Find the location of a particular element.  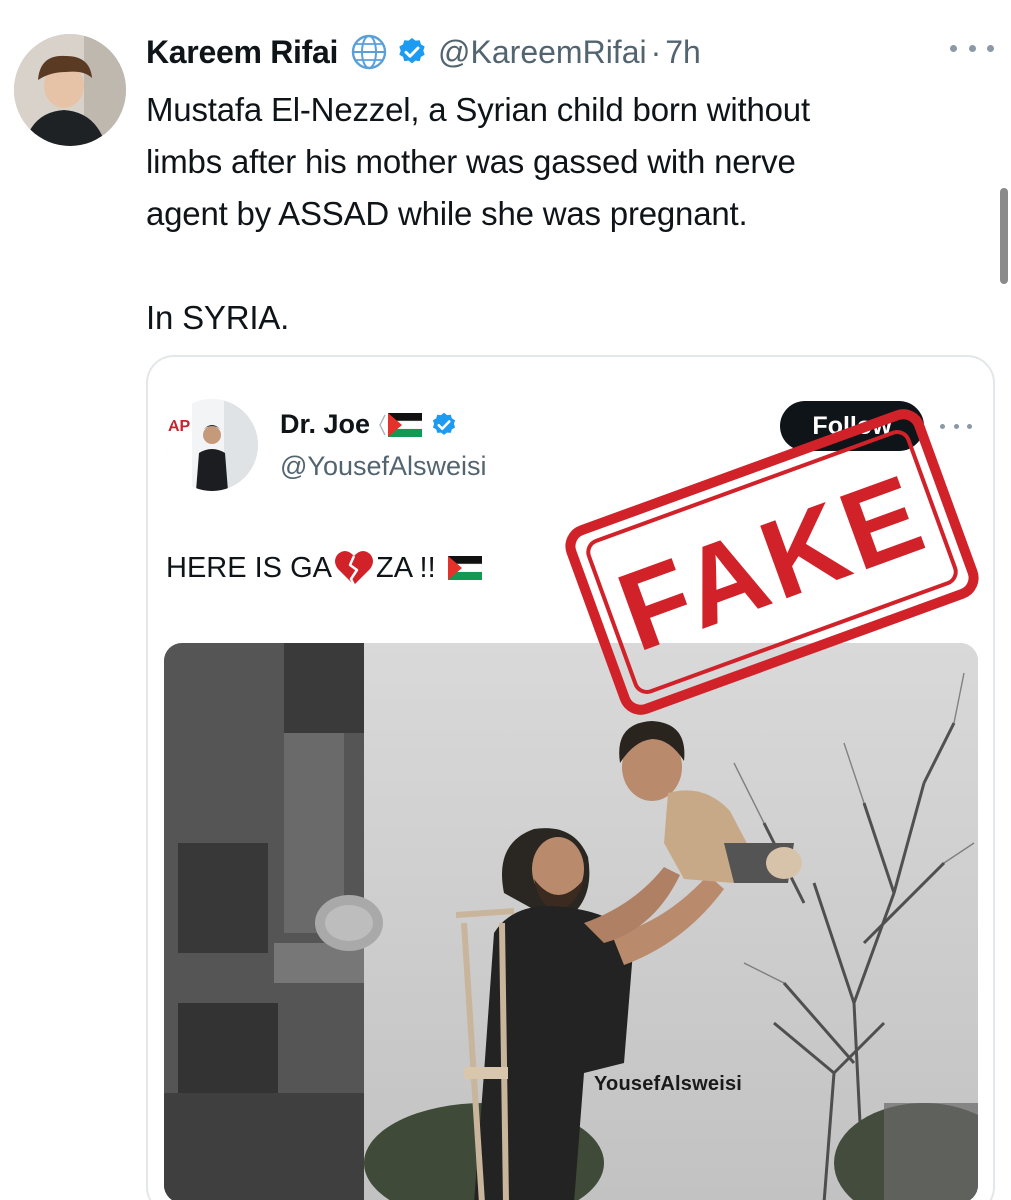

author-name: Kareem Rifai is located at coordinates (242, 52).